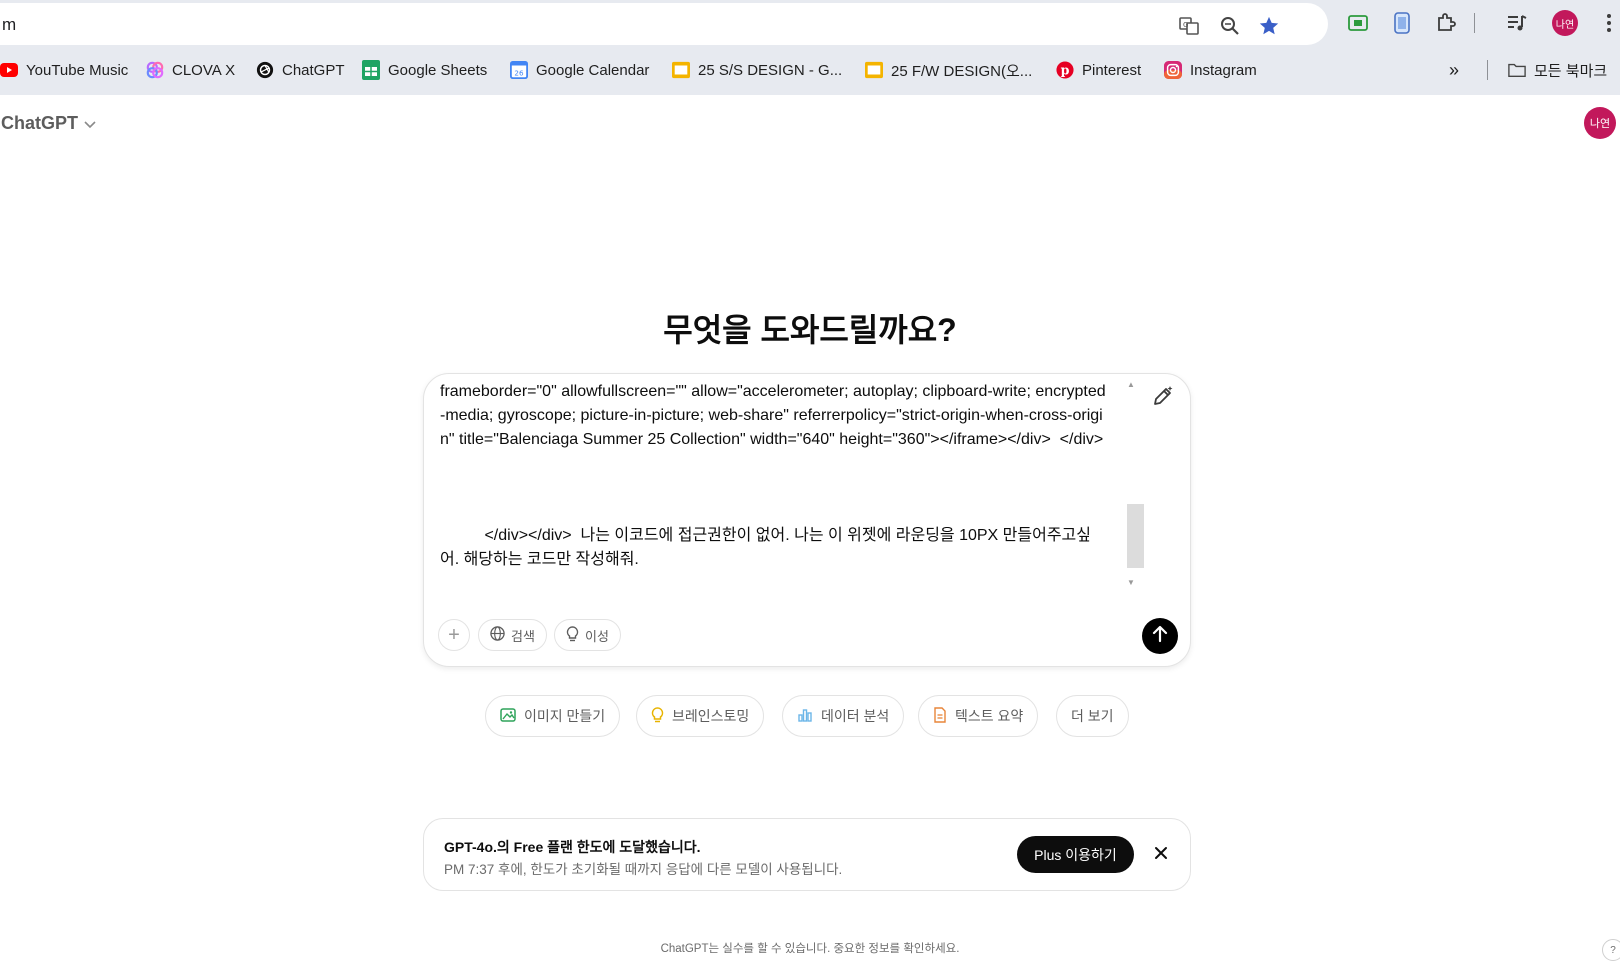 The image size is (1620, 961). What do you see at coordinates (597, 636) in the screenshot?
I see `reason-tool-label: 이성` at bounding box center [597, 636].